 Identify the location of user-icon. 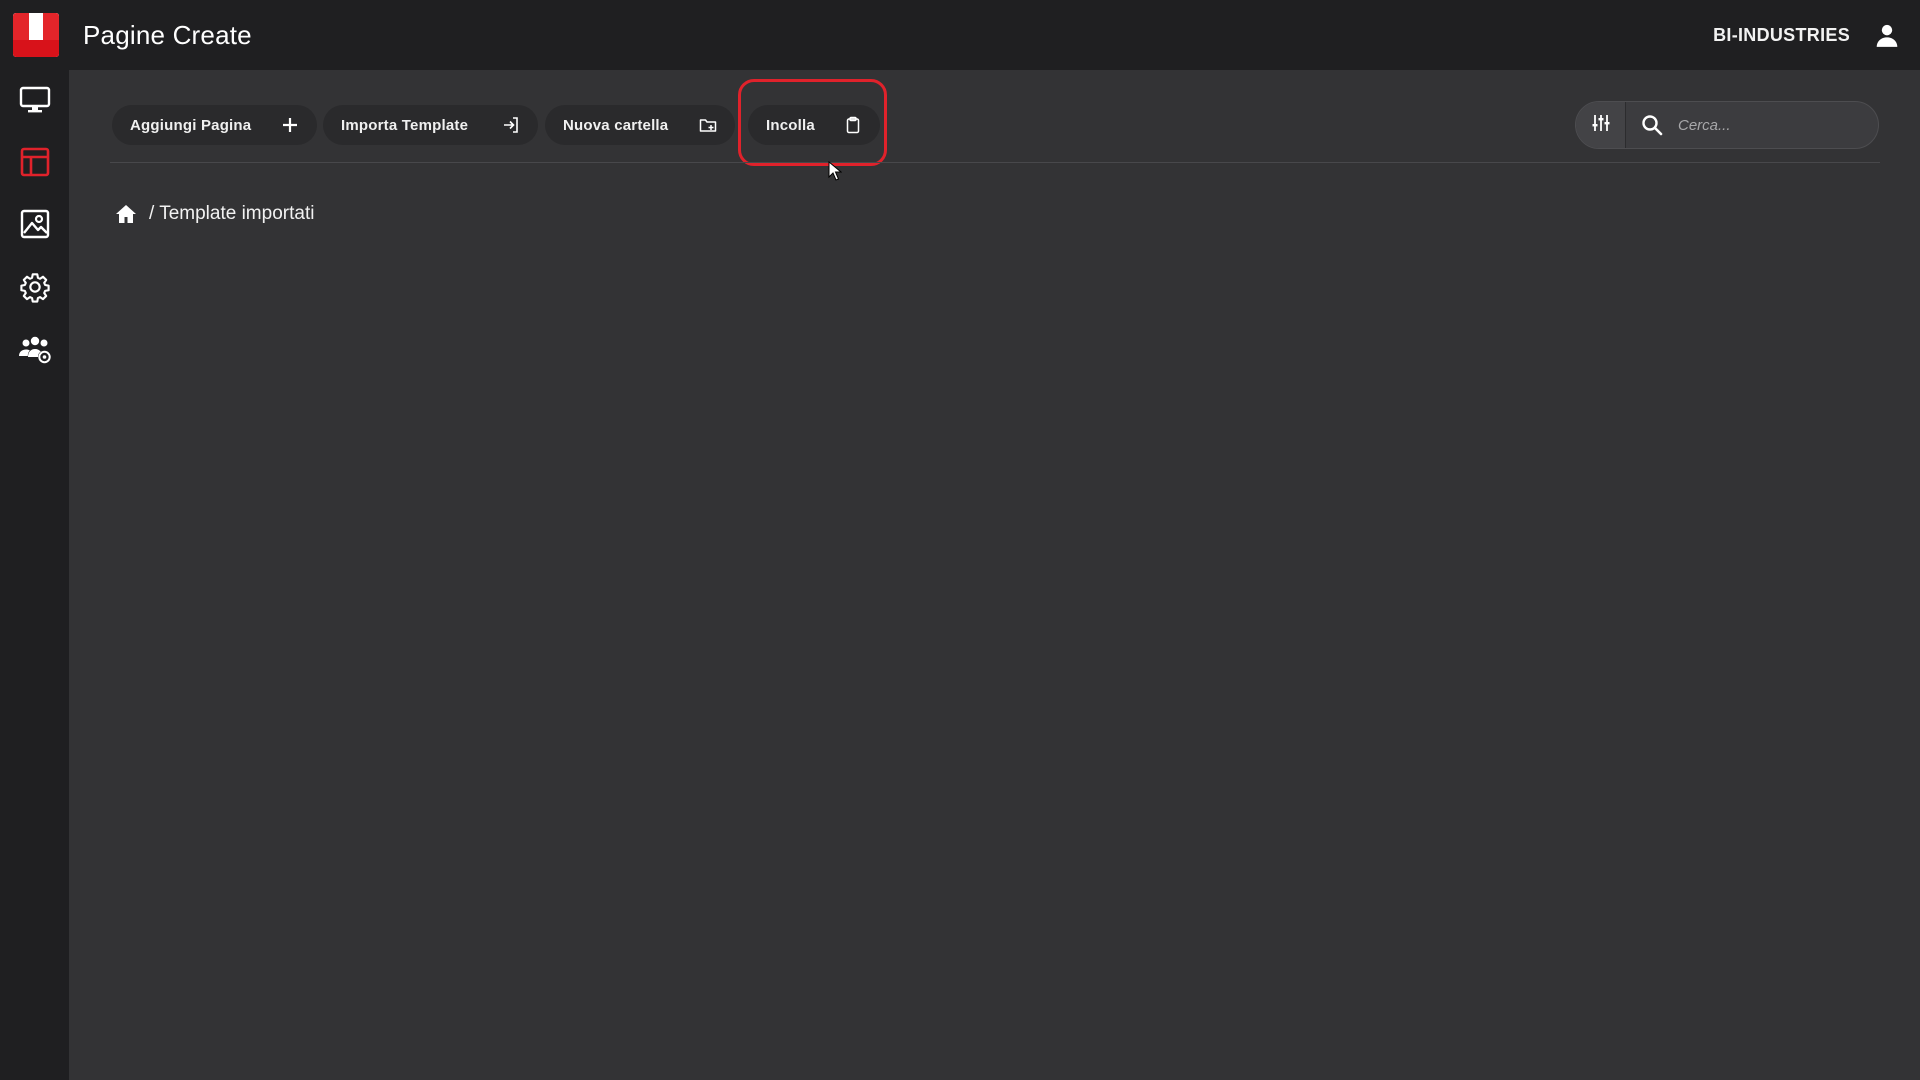
(1887, 35).